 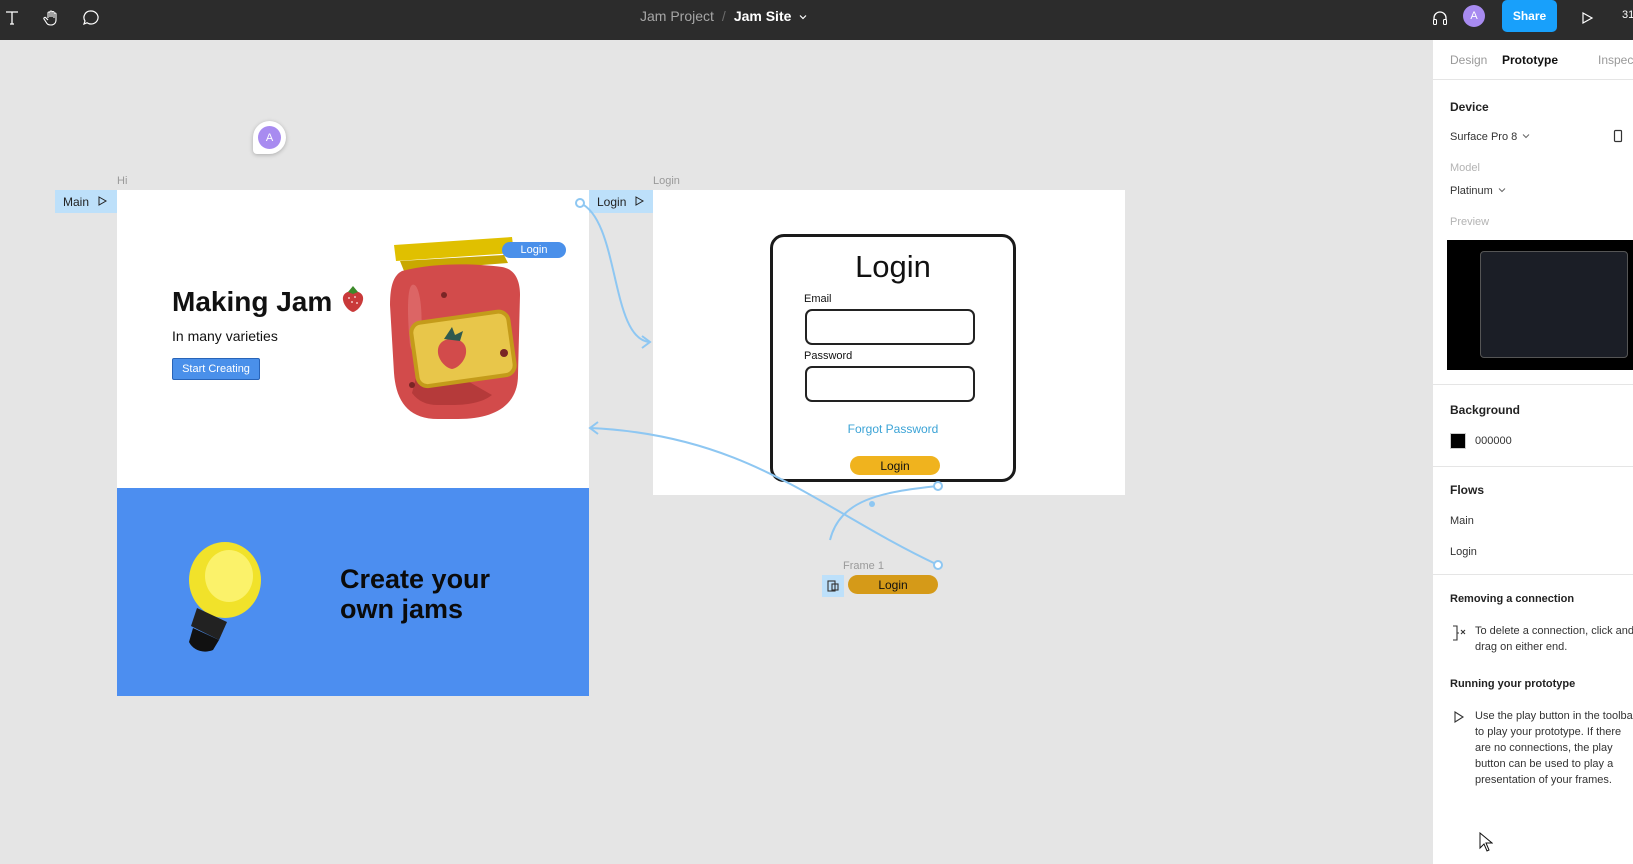 I want to click on breadcrumb: Jam Project / Jam Site, so click(x=723, y=16).